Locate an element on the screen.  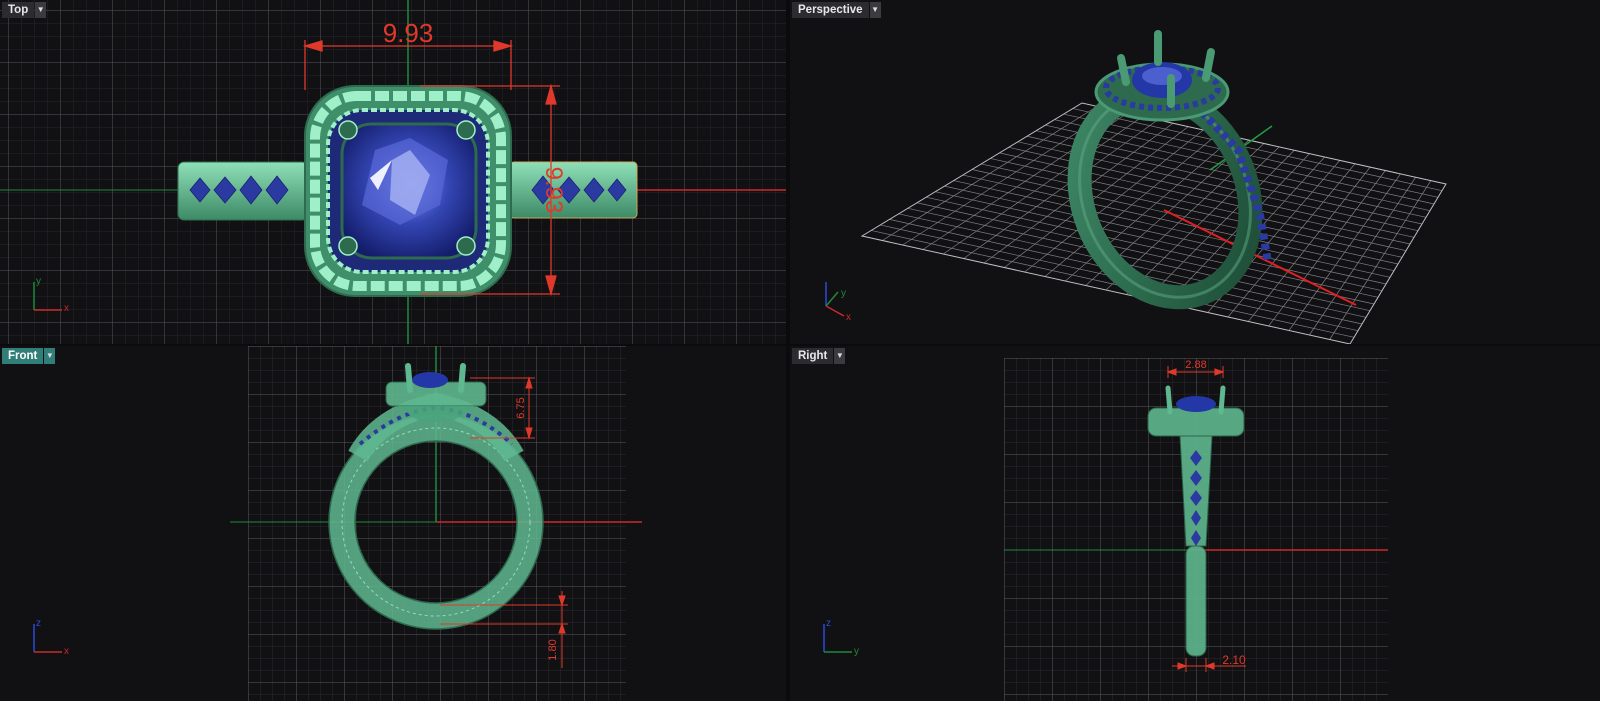
axis-triad-icon: z y is located at coordinates (841, 637).